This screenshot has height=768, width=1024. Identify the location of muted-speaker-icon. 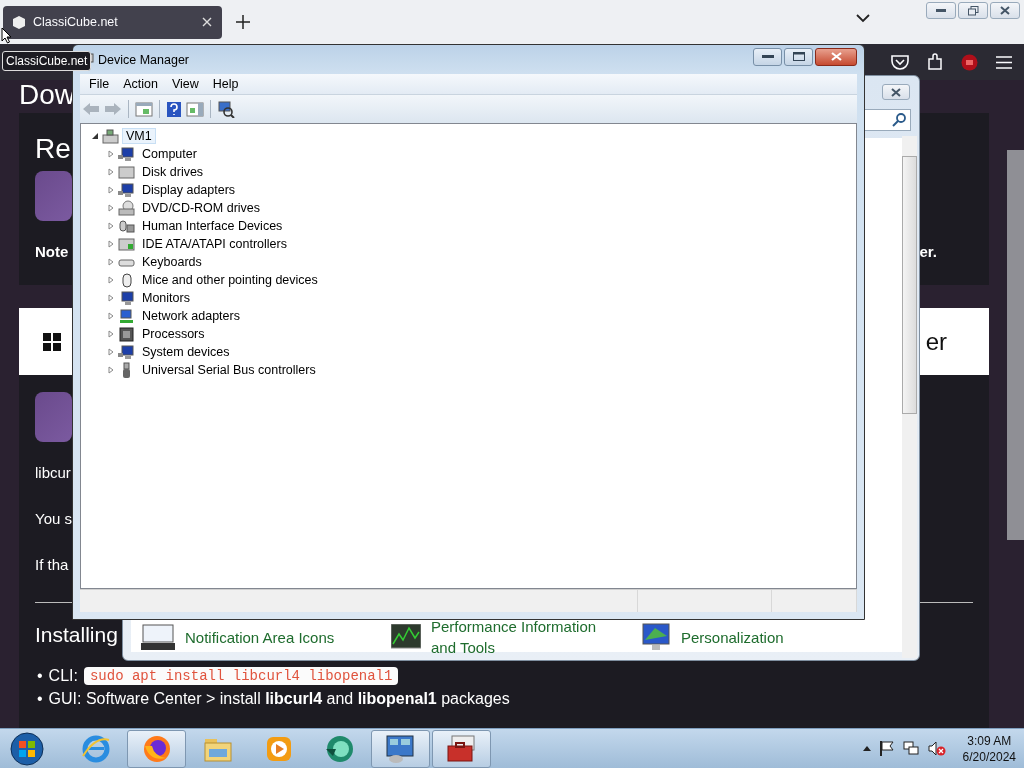
(936, 748).